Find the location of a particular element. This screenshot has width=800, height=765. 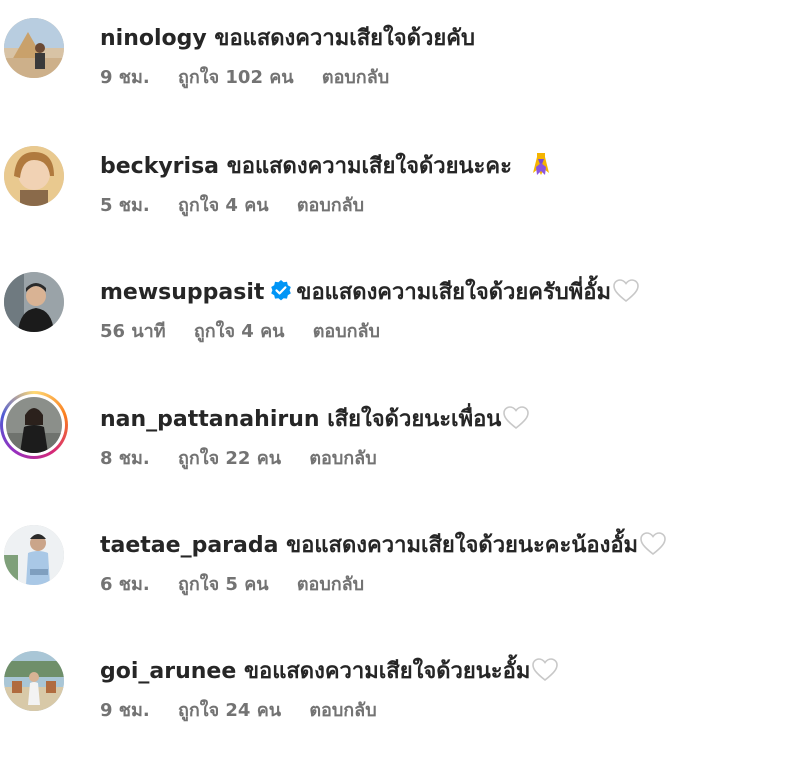

comment-line: beckyrisa ขอแสดงความเสียใจด้วยนะคะ is located at coordinates (326, 167).